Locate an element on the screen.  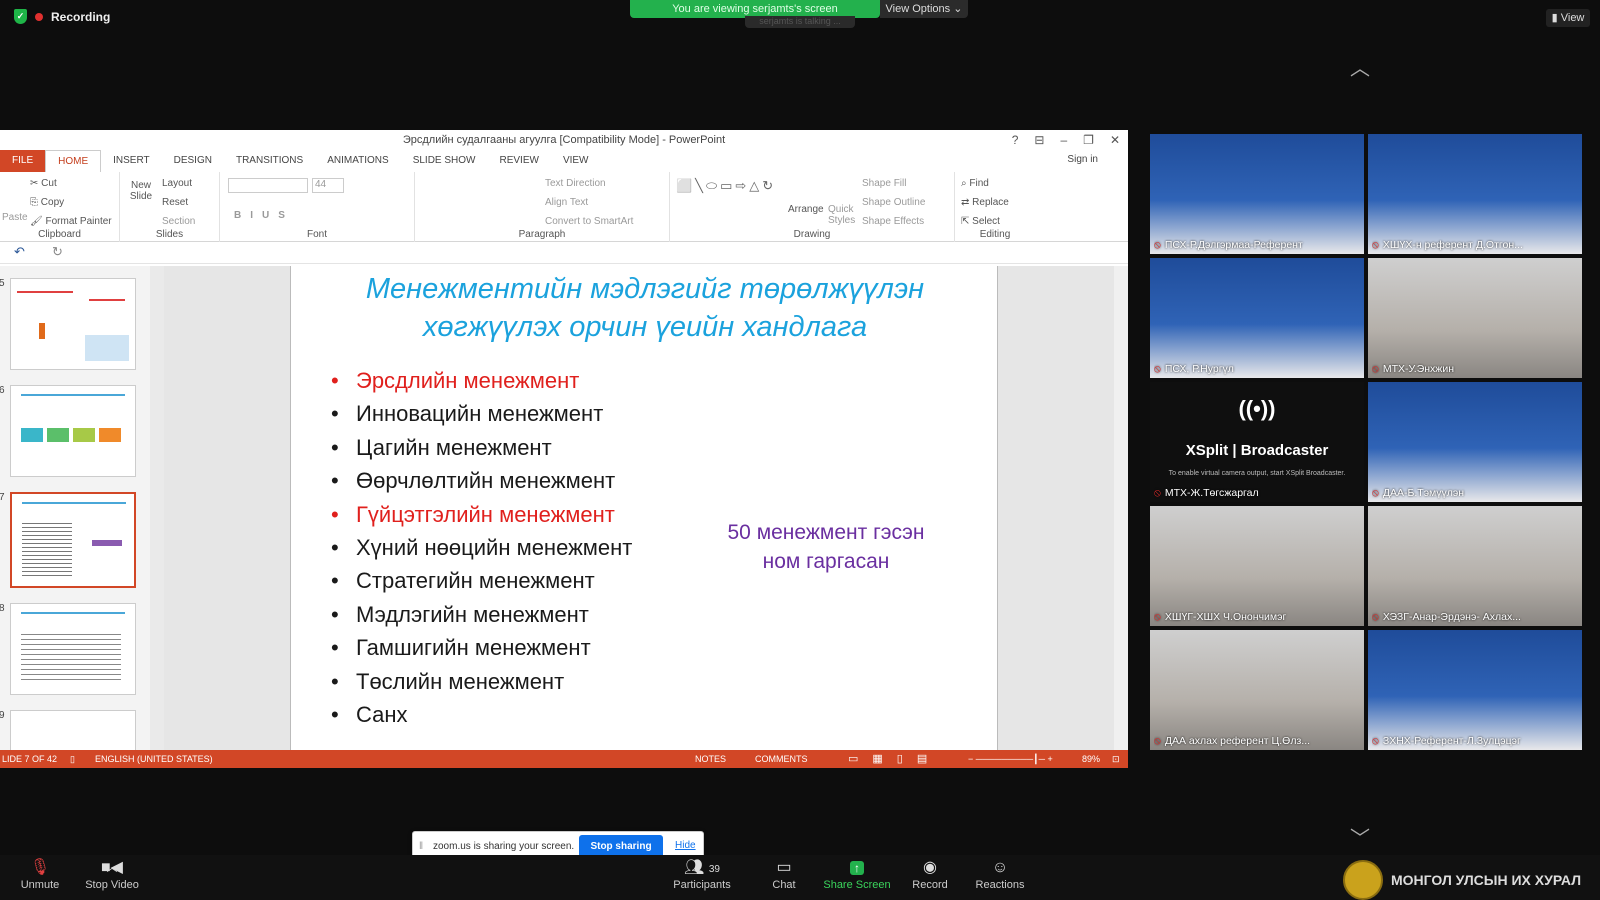
tab-slide-show: SLIDE SHOW is located at coordinates (444, 161).